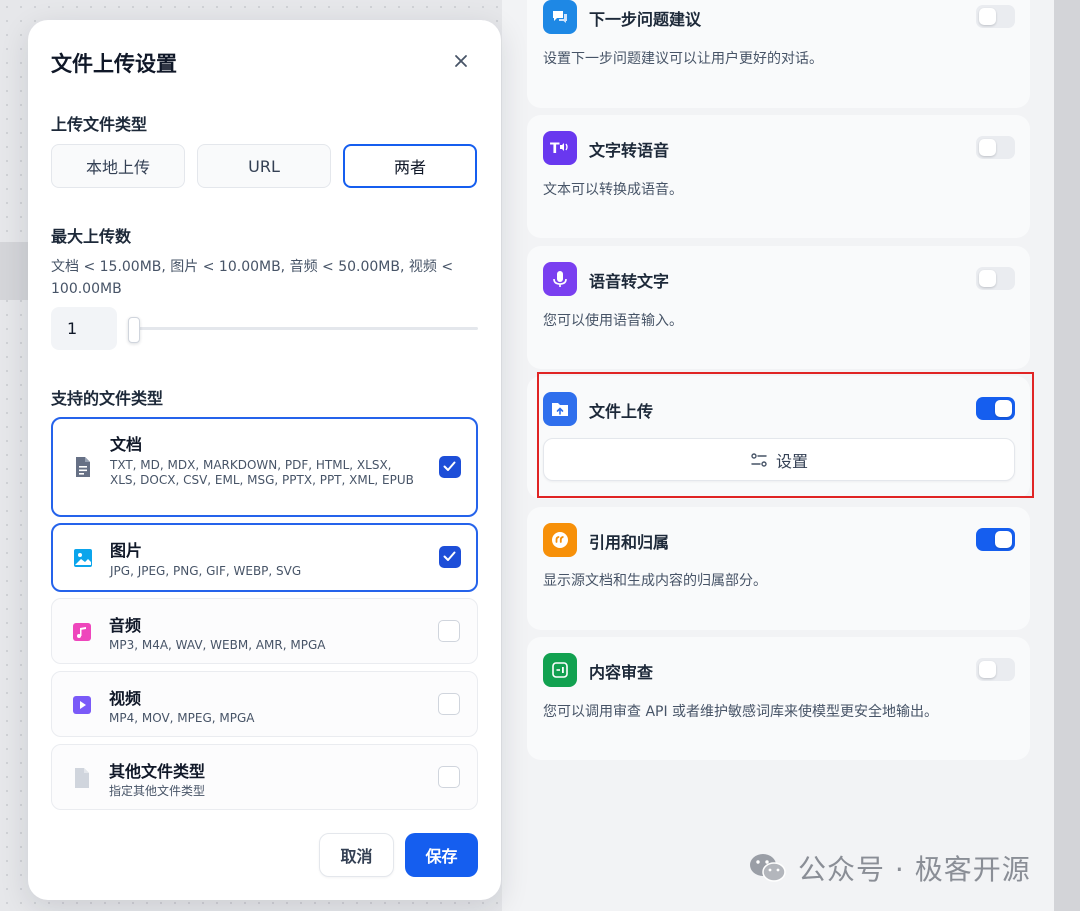 The width and height of the screenshot is (1080, 911). I want to click on file-types-label: 支持的文件类型, so click(107, 398).